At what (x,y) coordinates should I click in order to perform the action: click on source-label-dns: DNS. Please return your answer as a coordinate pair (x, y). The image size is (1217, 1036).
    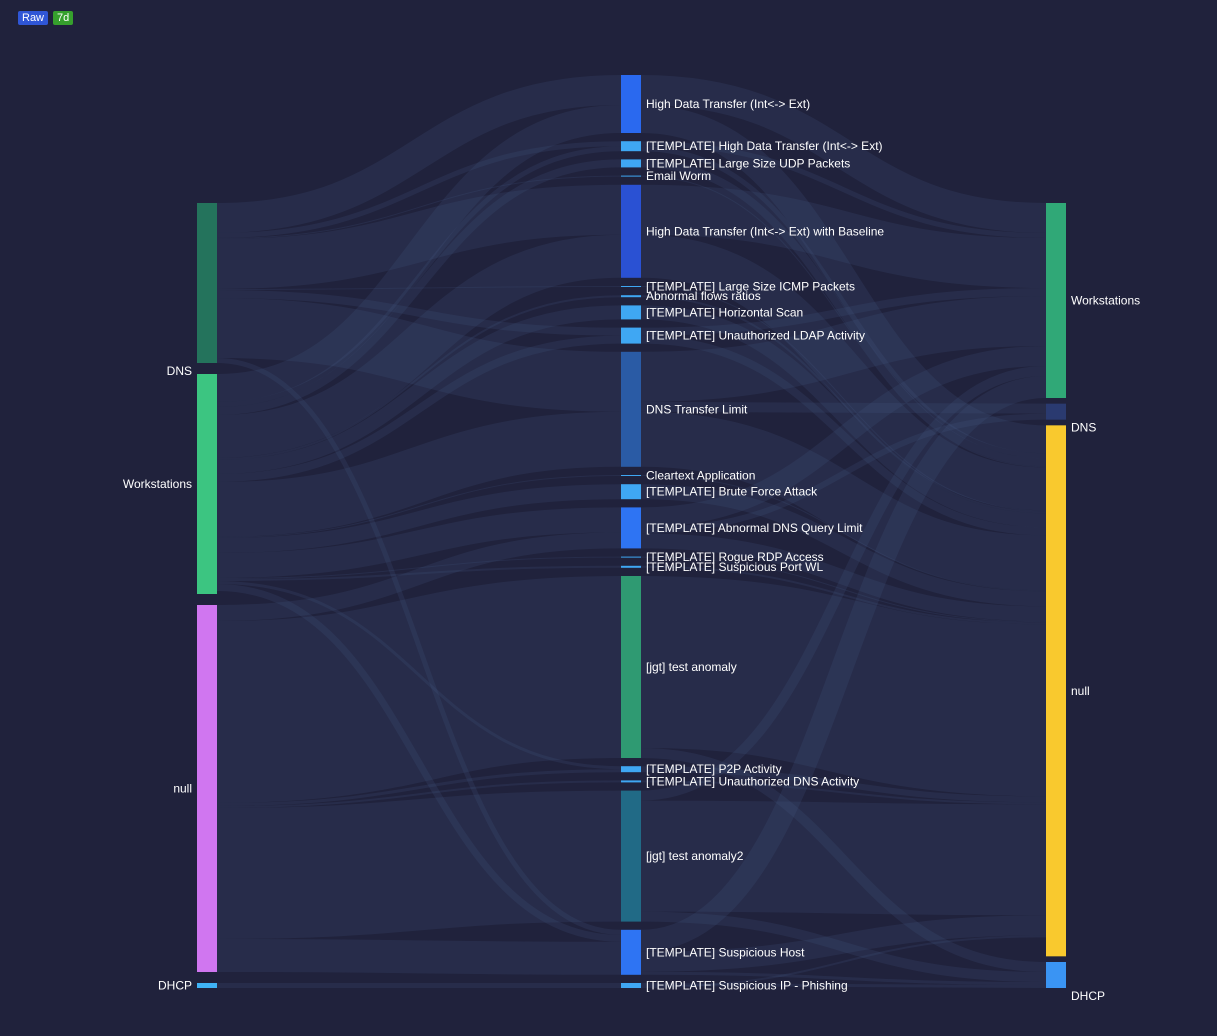
    Looking at the image, I should click on (179, 371).